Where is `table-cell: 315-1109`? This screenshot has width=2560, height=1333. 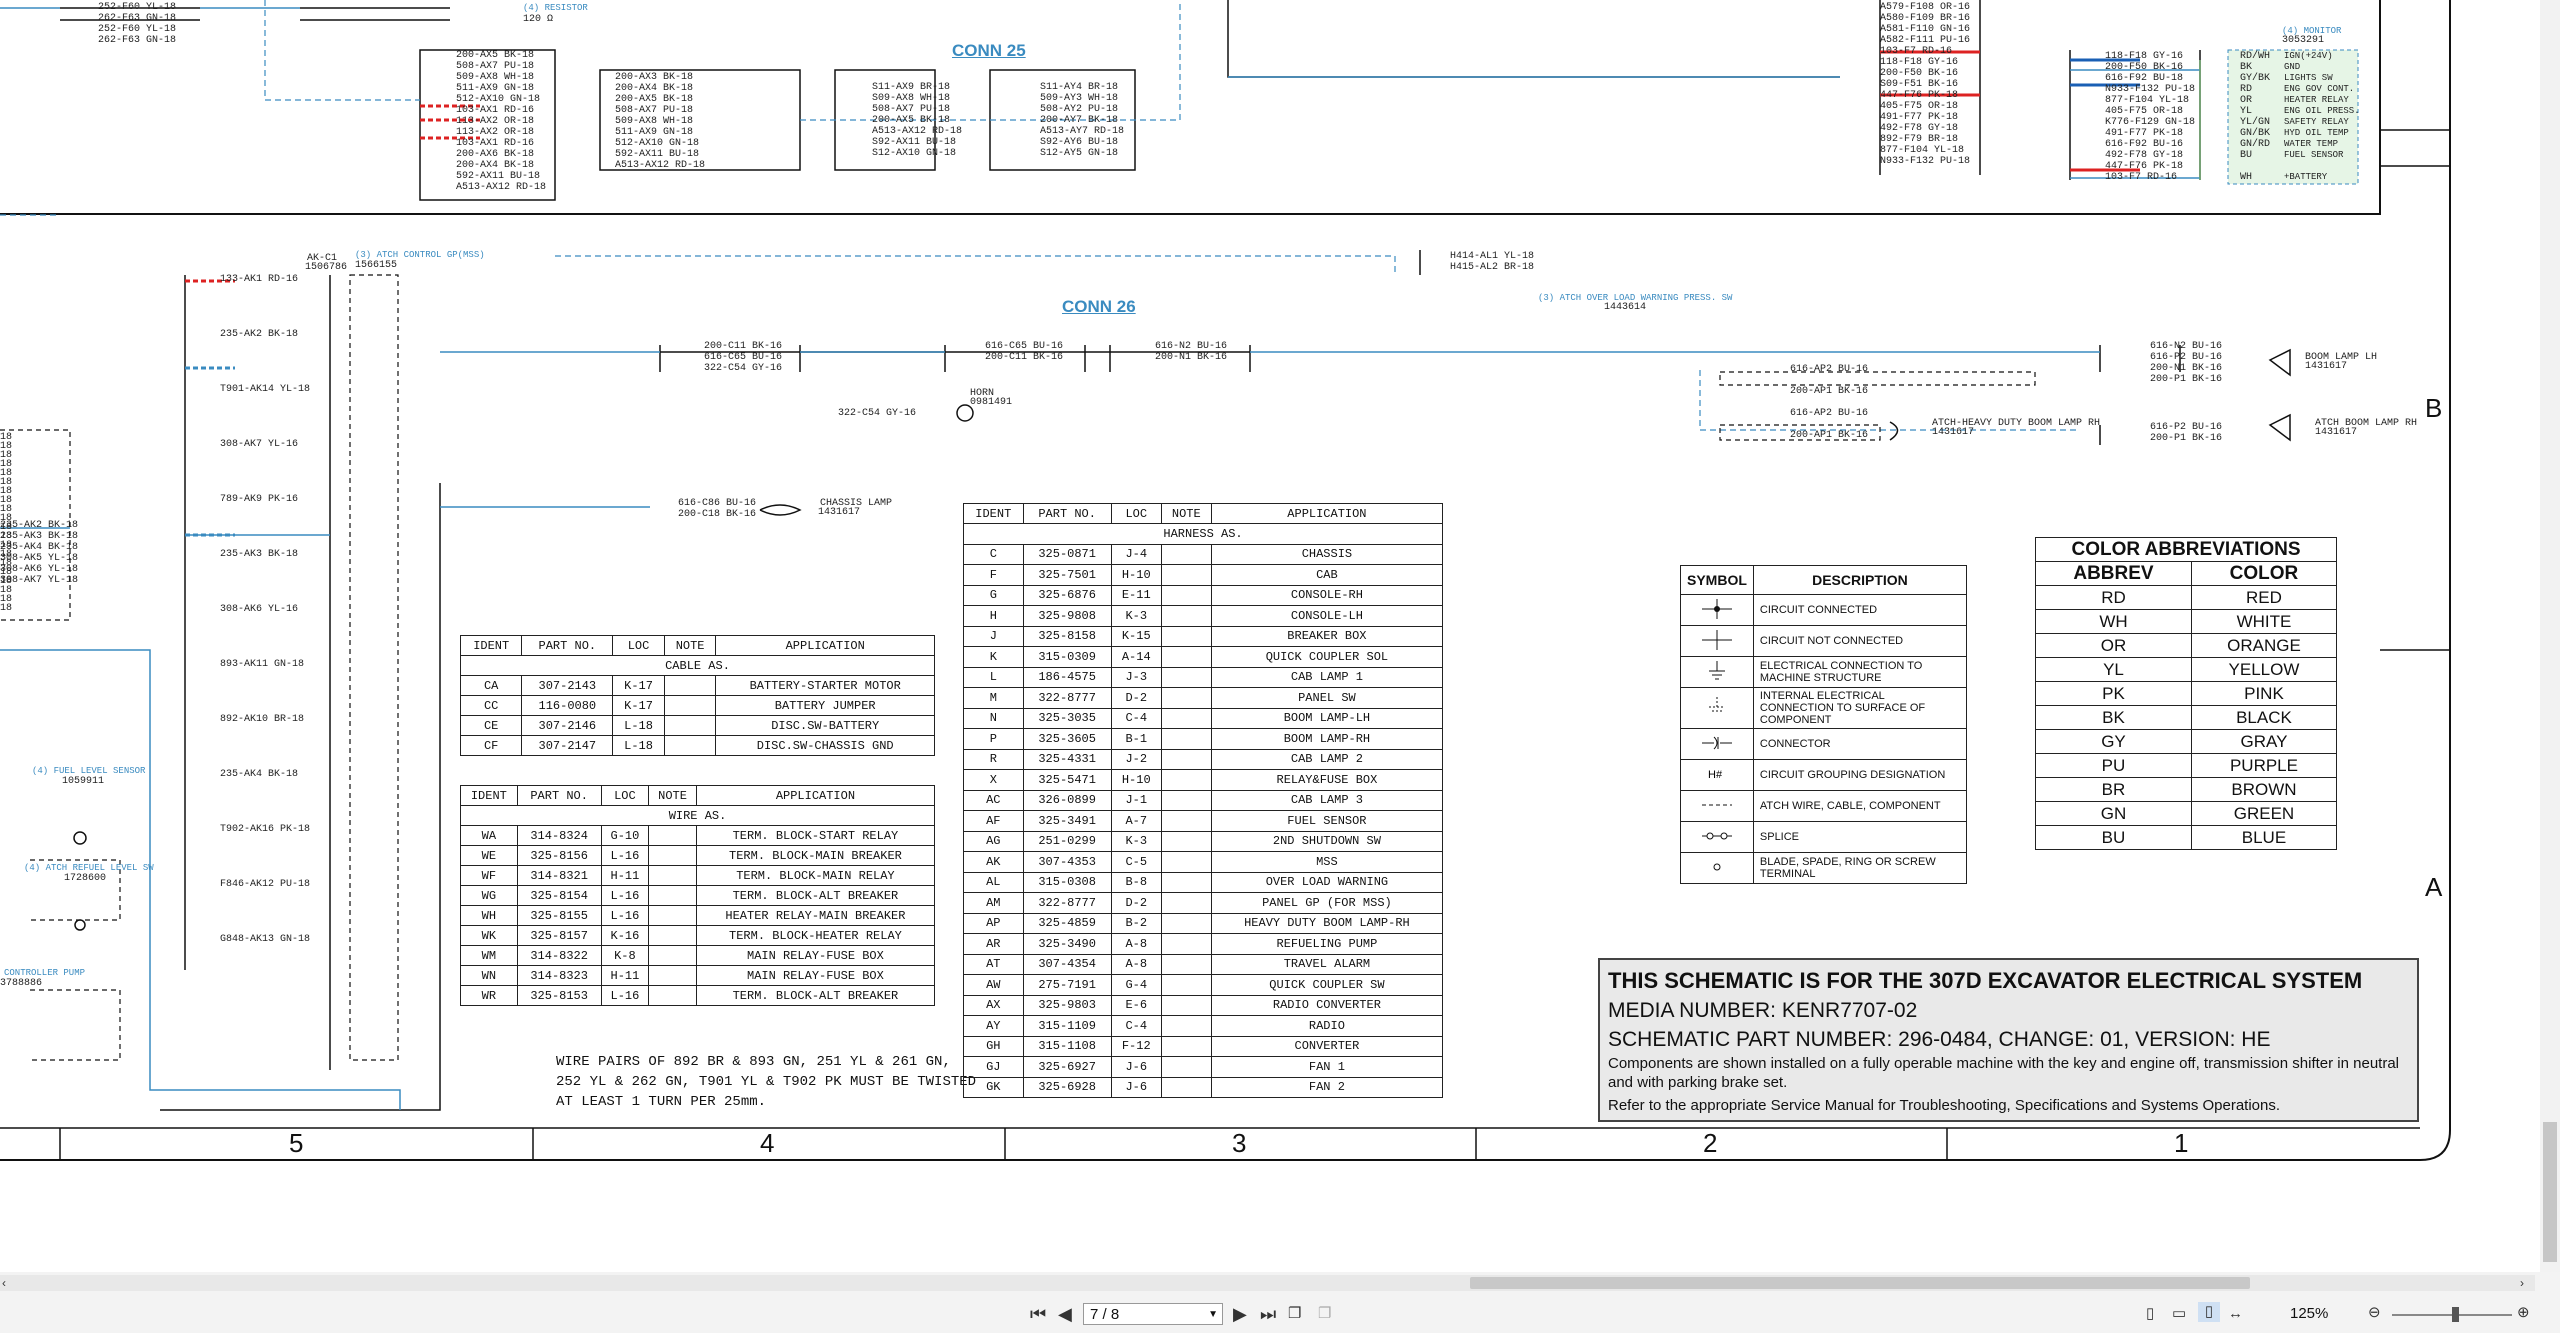
table-cell: 315-1109 is located at coordinates (1067, 1026).